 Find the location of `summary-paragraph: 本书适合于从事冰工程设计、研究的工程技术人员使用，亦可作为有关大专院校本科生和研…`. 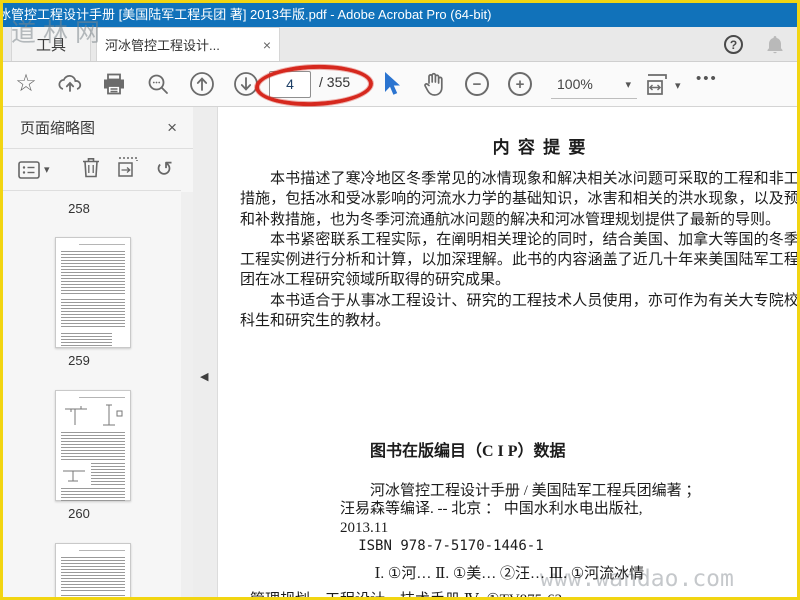

summary-paragraph: 本书适合于从事冰工程设计、研究的工程技术人员使用，亦可作为有关大专院校本科生和研… is located at coordinates (518, 311).